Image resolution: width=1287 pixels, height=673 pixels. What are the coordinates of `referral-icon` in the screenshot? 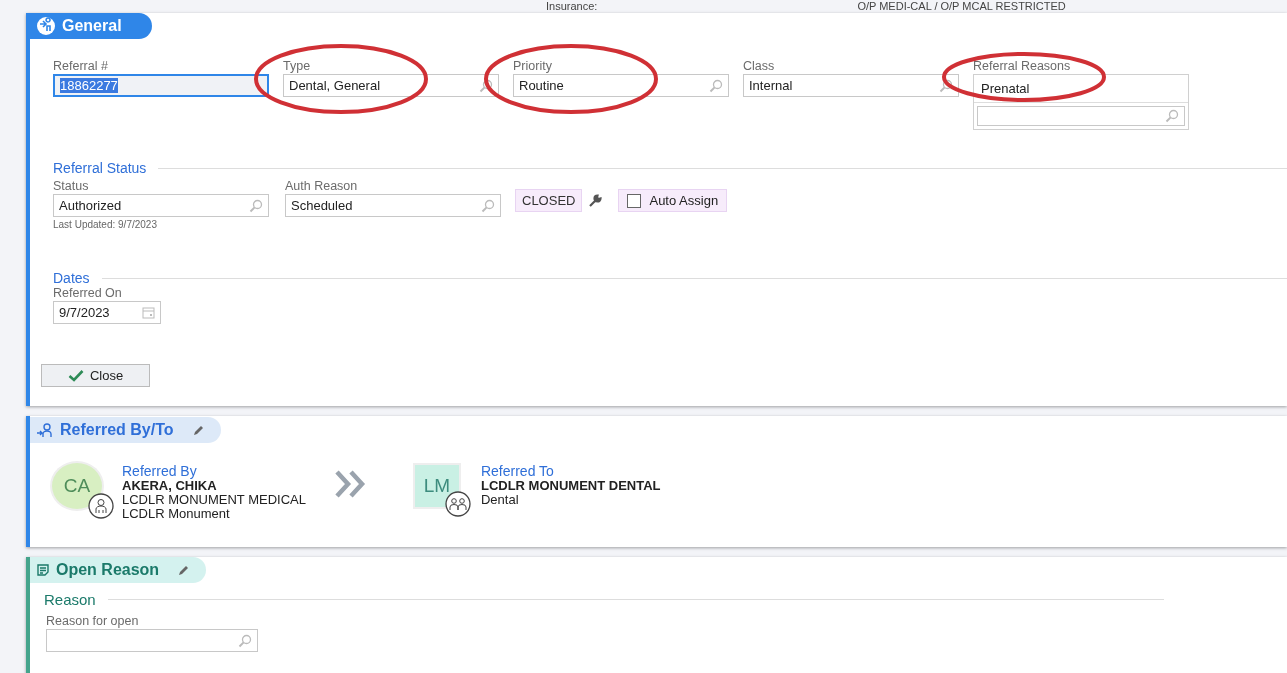 It's located at (46, 26).